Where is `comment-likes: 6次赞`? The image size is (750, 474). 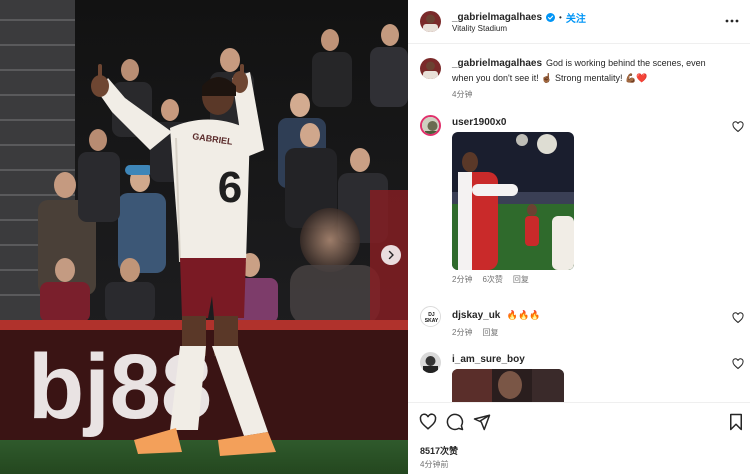 comment-likes: 6次赞 is located at coordinates (492, 279).